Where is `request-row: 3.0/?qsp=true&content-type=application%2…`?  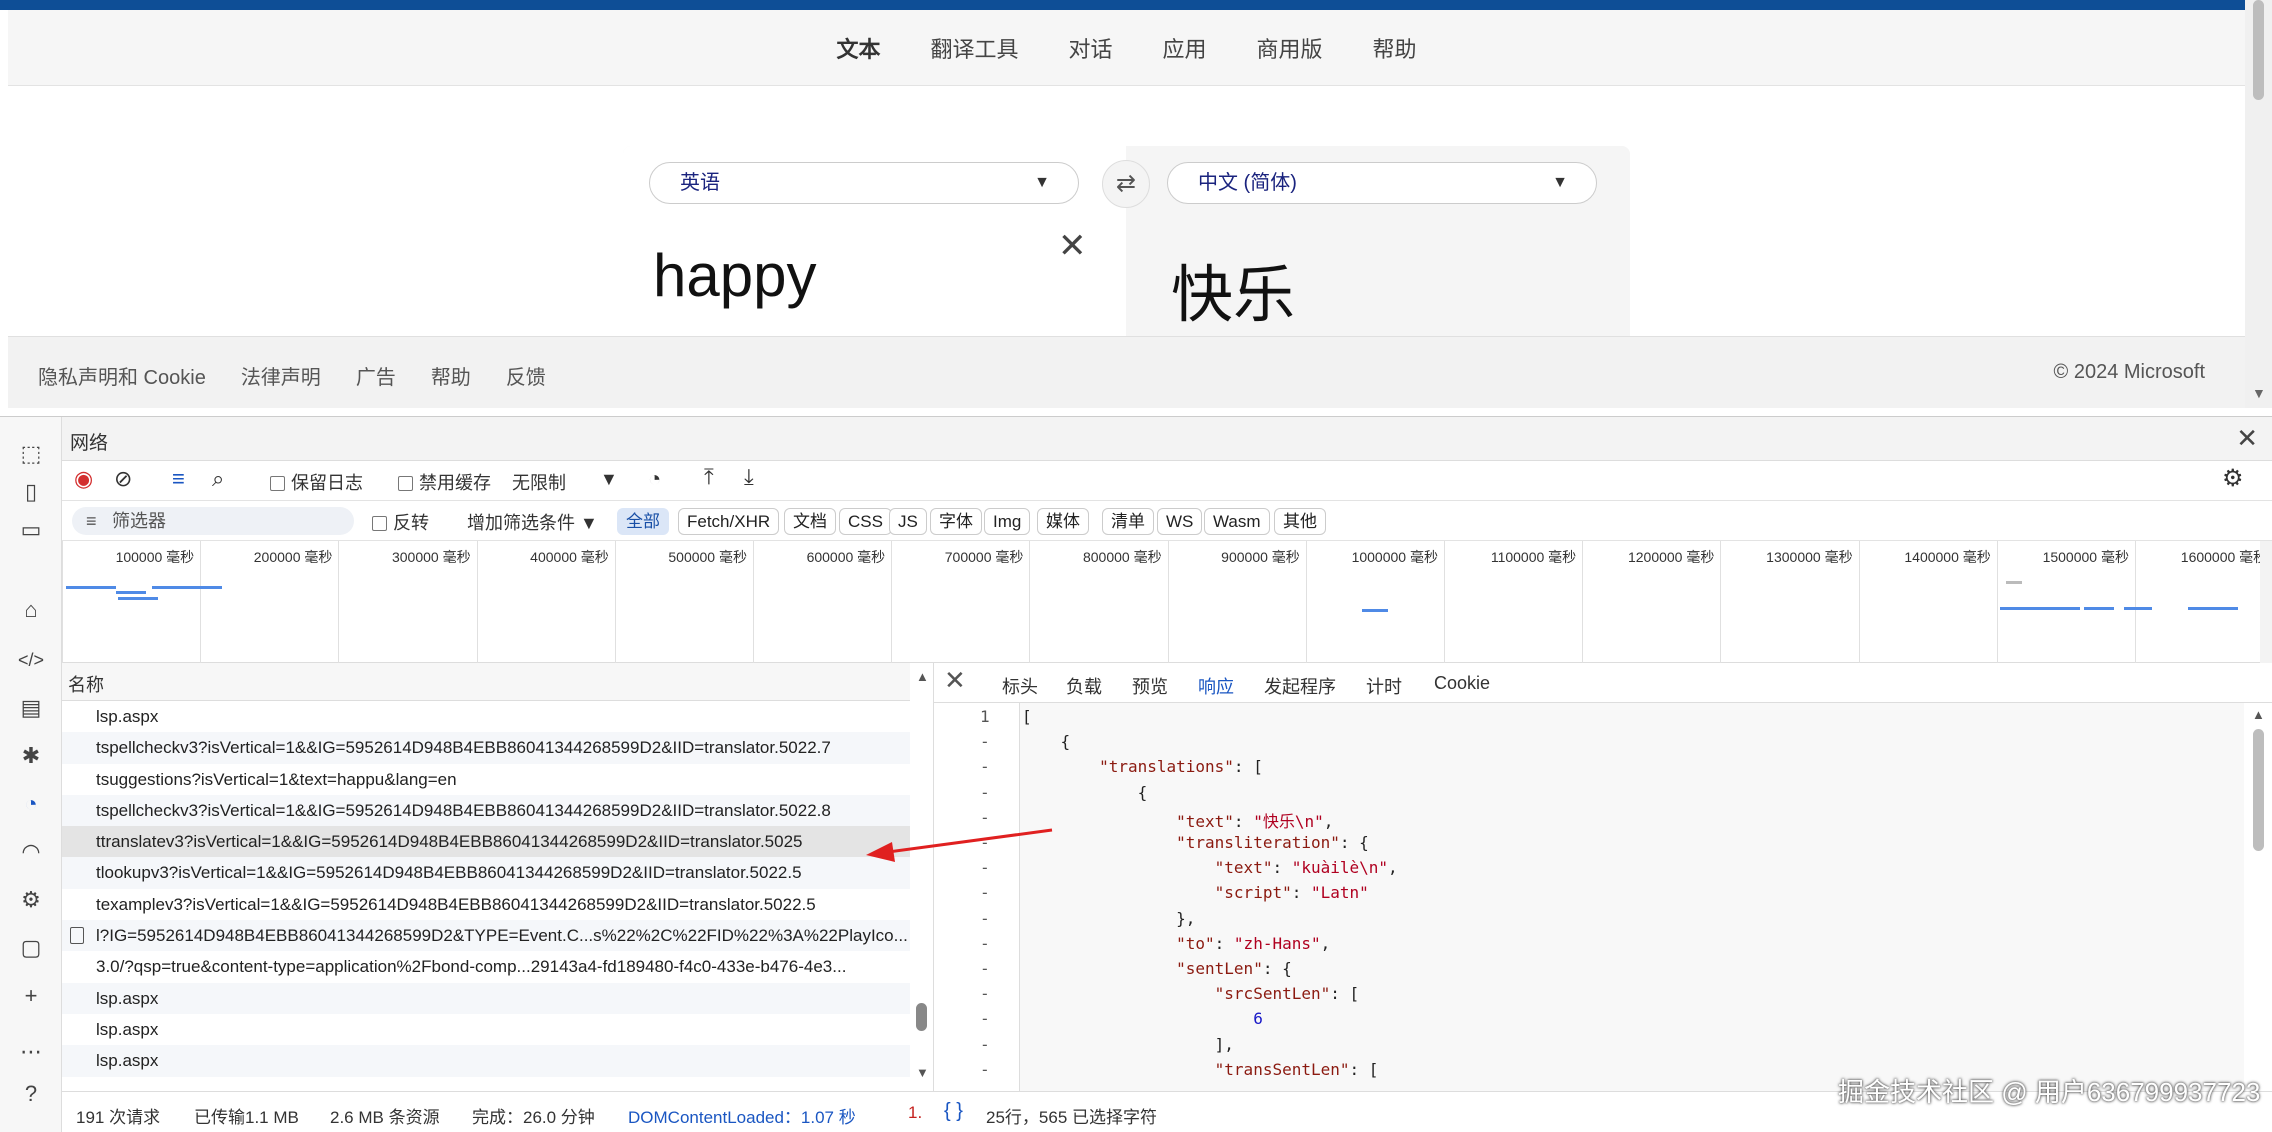 request-row: 3.0/?qsp=true&content-type=application%2… is located at coordinates (486, 966).